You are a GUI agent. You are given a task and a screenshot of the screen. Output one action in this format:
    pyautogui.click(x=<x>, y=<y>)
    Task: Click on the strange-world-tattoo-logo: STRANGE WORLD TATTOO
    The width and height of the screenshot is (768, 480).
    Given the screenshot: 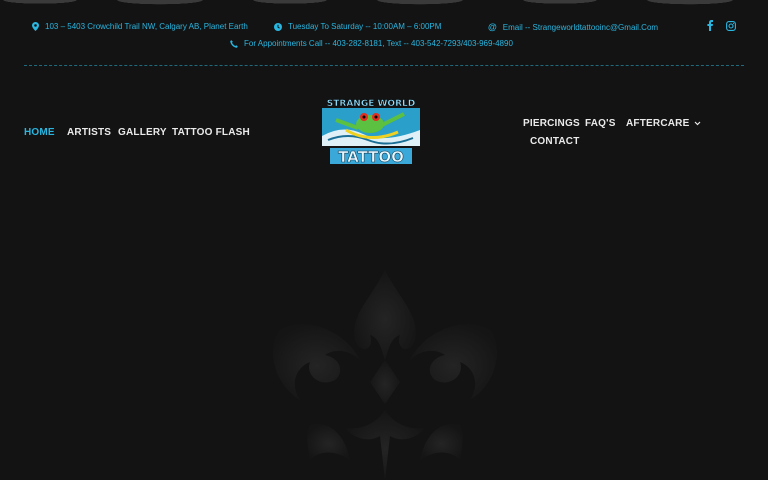 What is the action you would take?
    pyautogui.click(x=371, y=132)
    